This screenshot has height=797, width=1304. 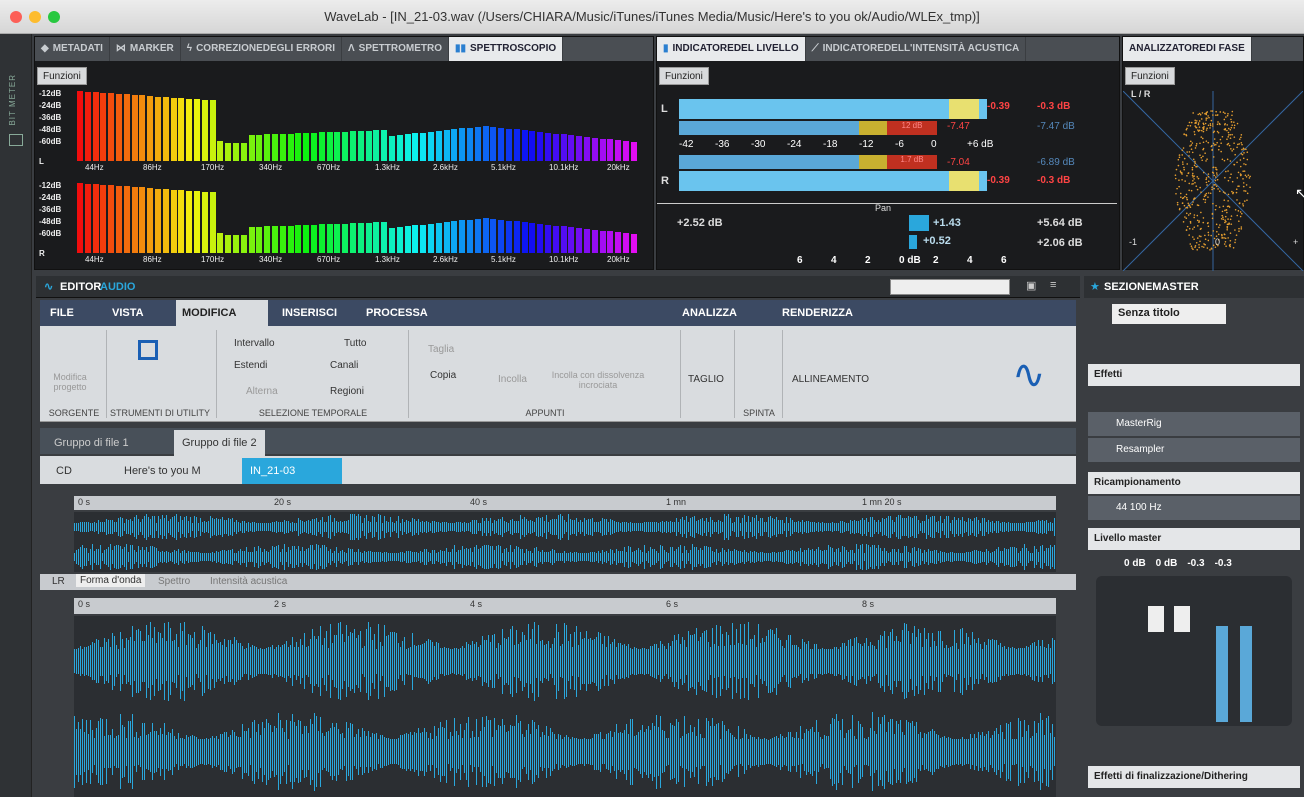 I want to click on incolla-dissolvenza-button: Incolla con dissolvenza incrociata, so click(x=598, y=380).